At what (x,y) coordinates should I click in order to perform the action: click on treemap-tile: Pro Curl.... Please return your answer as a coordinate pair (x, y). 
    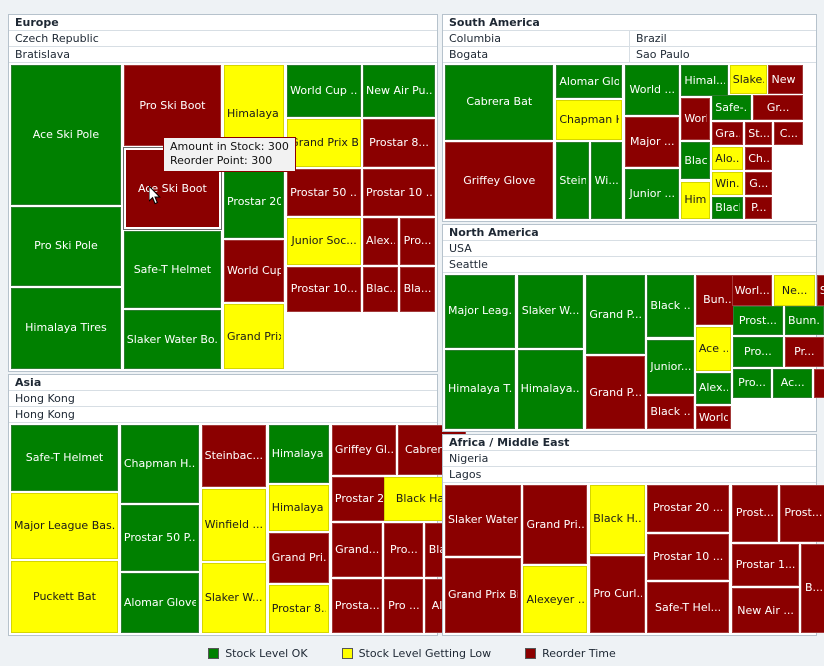
    Looking at the image, I should click on (617, 594).